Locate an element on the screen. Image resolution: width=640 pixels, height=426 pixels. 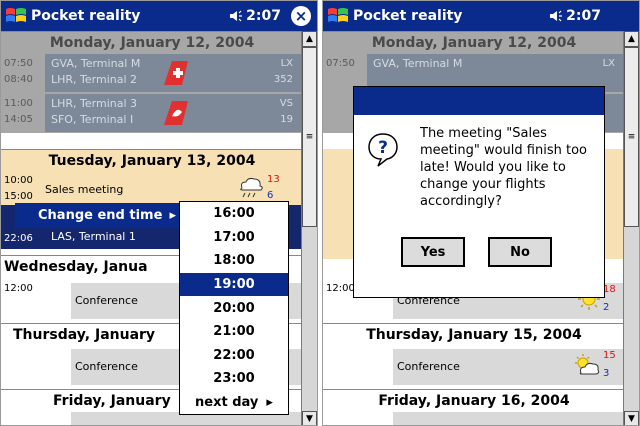
title-bar: Pocket reality 2:07 × is located at coordinates (159, 16).